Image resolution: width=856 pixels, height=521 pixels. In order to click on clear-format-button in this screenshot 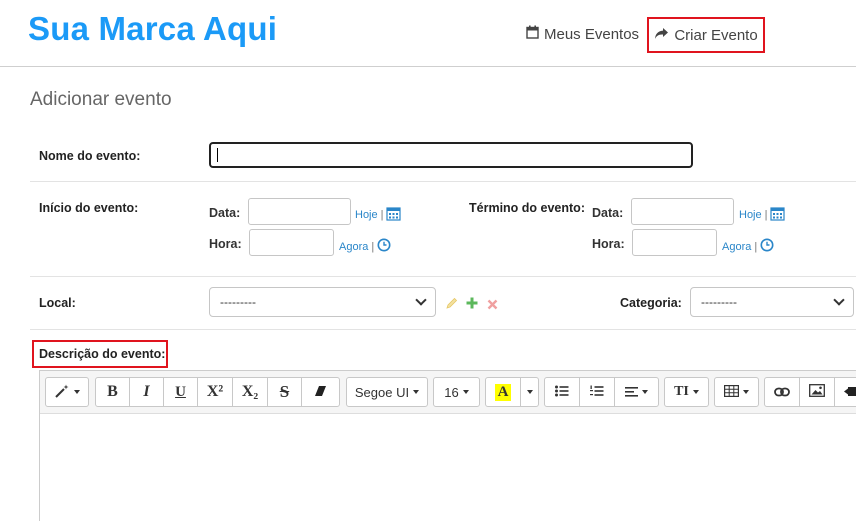, I will do `click(320, 392)`.